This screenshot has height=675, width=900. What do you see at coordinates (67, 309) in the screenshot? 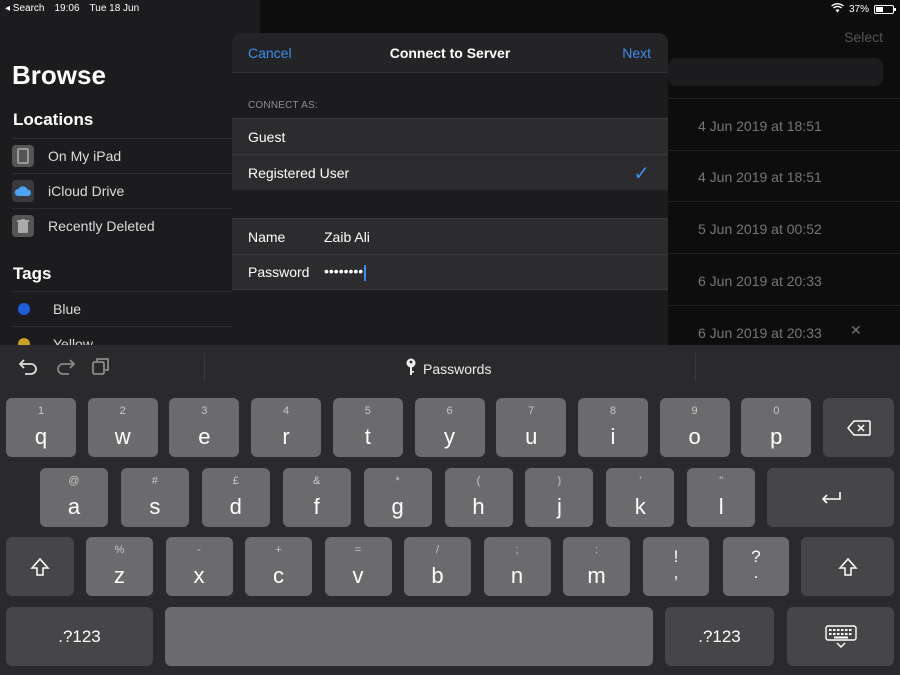
I see `sidebar-item-label: Blue` at bounding box center [67, 309].